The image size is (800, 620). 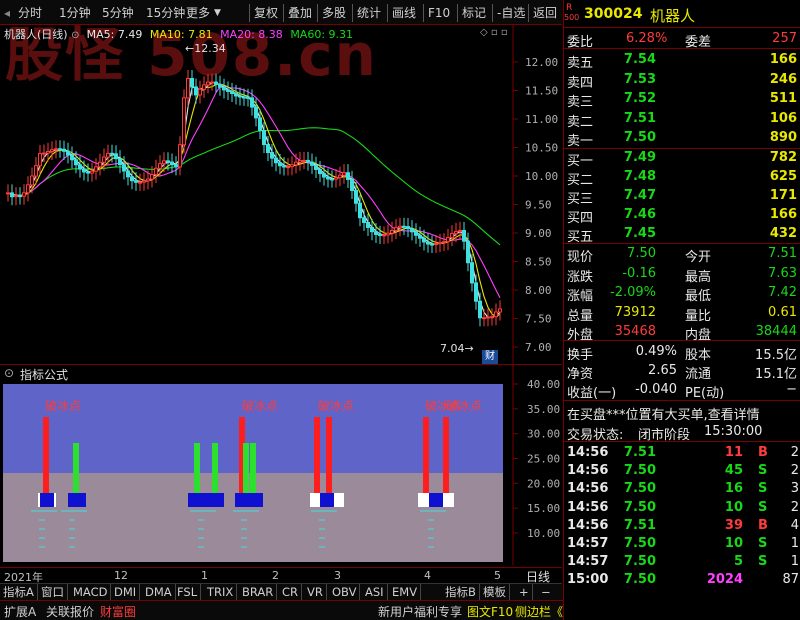 I want to click on add-tab-button: +, so click(x=524, y=592).